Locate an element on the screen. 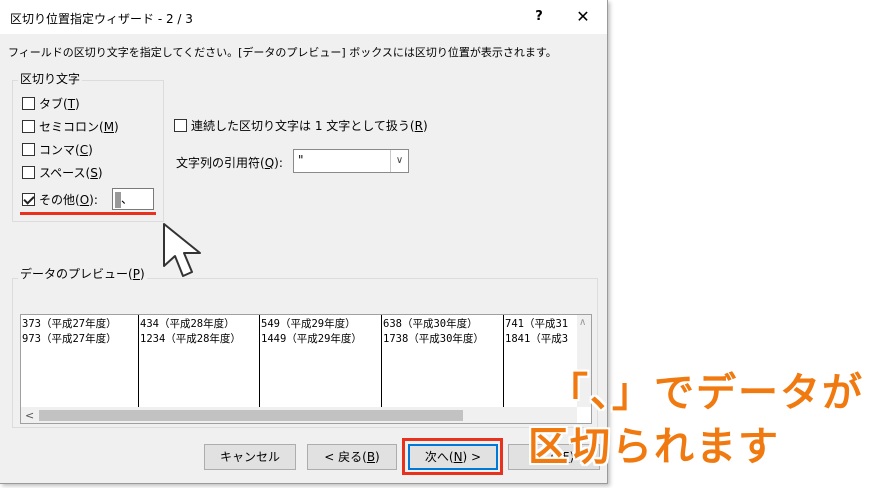 Image resolution: width=883 pixels, height=488 pixels. text-qualifier-label: 文字列の引用符(Q): is located at coordinates (229, 163).